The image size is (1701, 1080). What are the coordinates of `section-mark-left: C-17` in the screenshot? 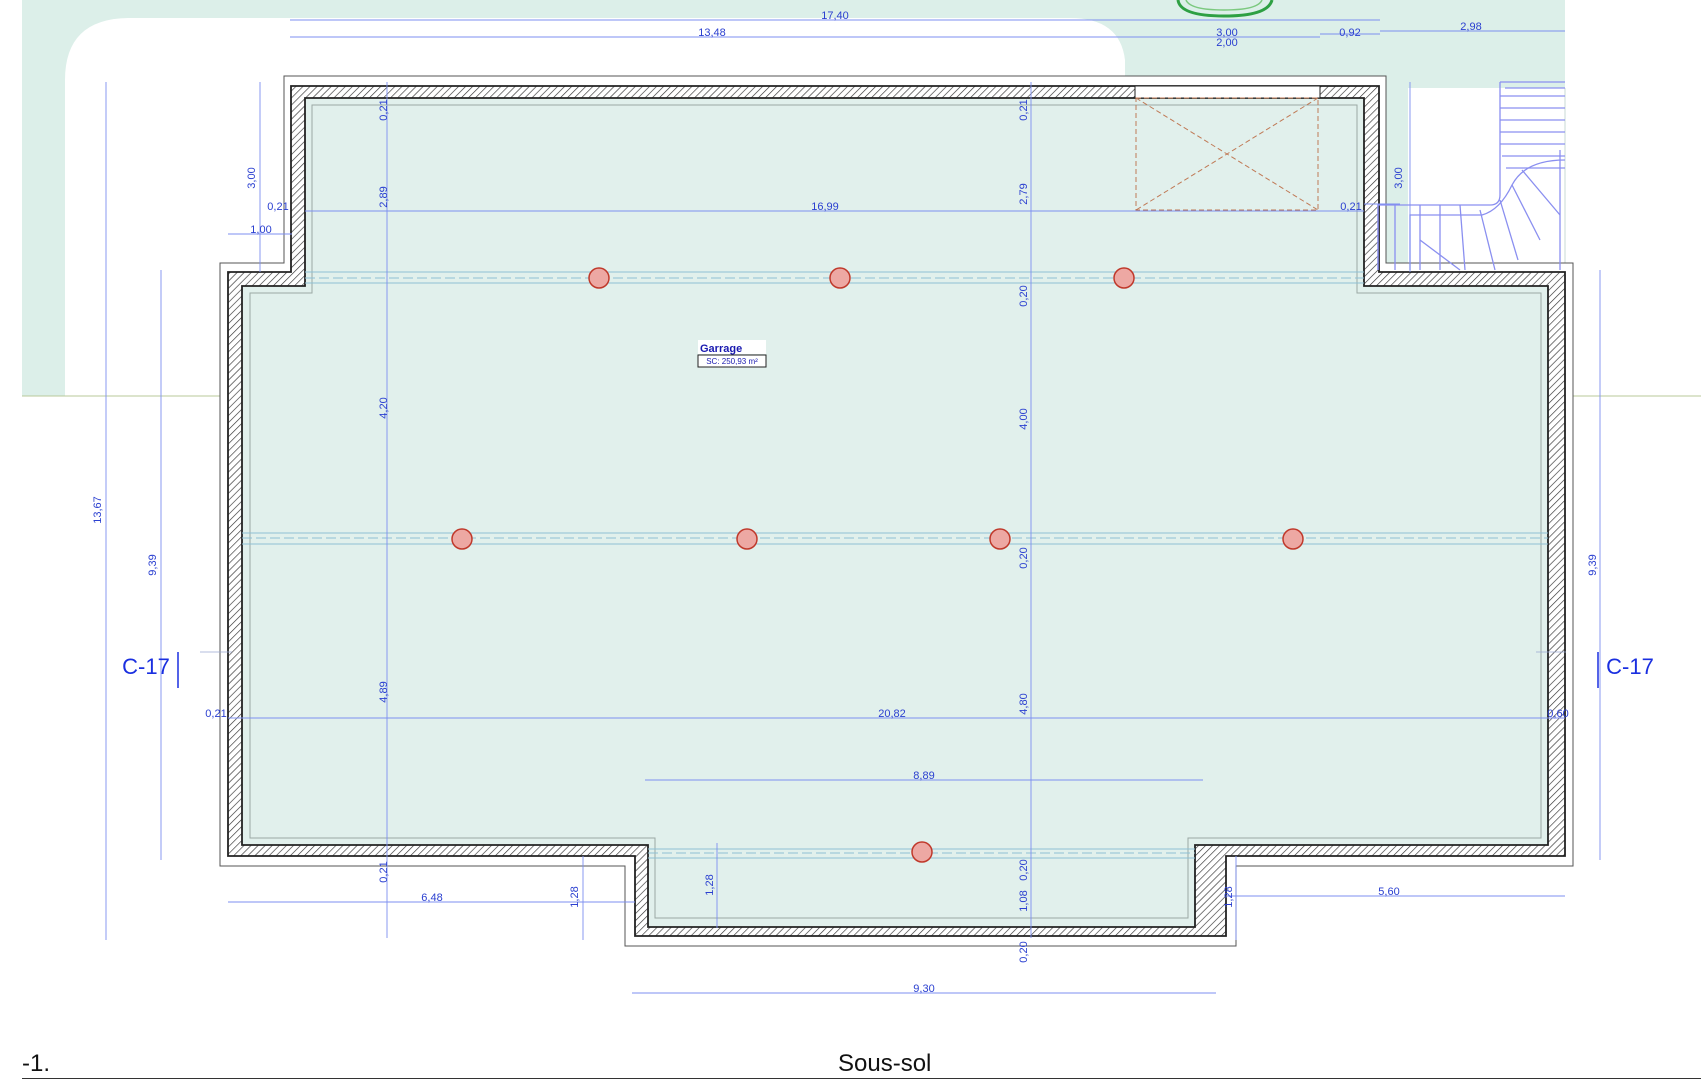 It's located at (146, 666).